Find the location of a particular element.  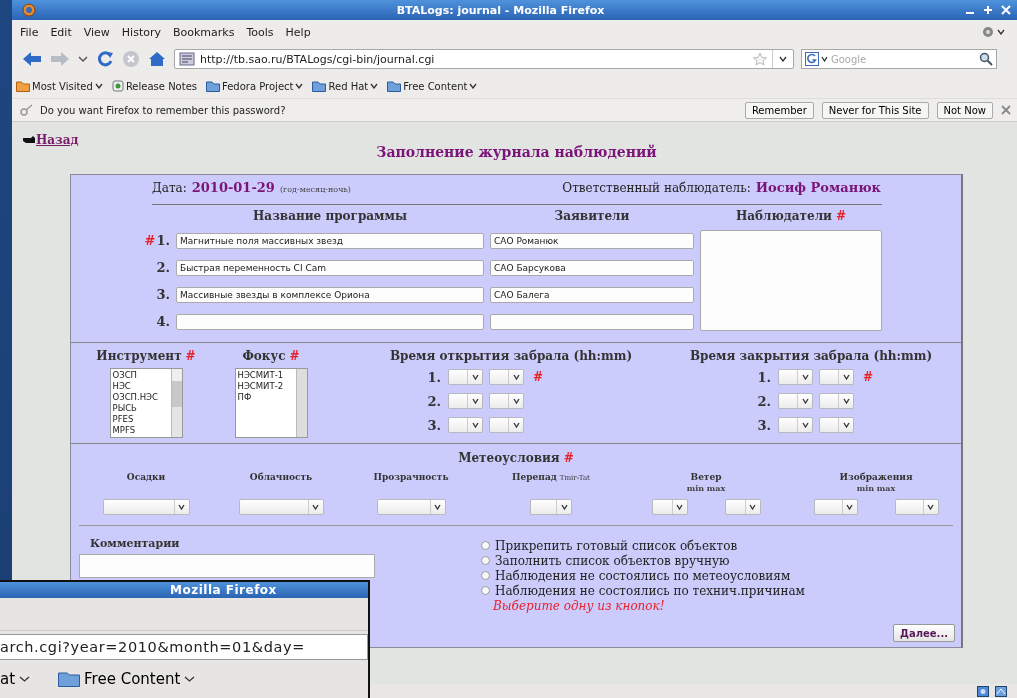

back-icon is located at coordinates (32, 59).